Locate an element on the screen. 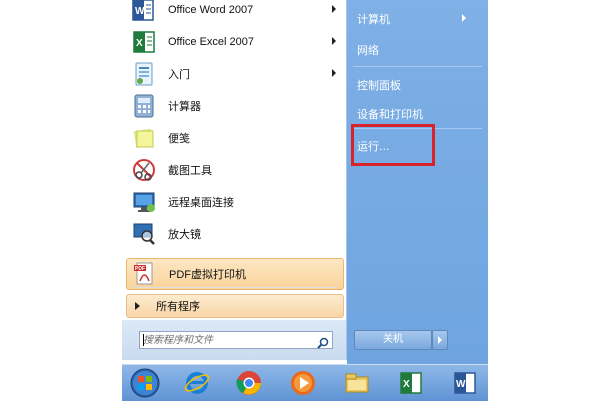  program-item-snipping-tool: 截图工具 is located at coordinates (235, 170).